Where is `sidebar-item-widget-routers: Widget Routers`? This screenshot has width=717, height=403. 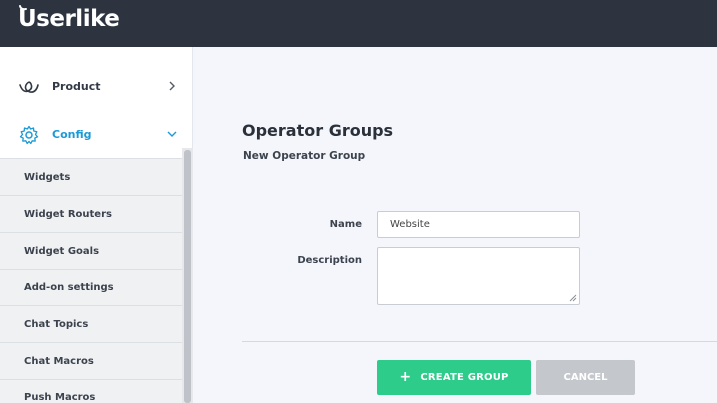 sidebar-item-widget-routers: Widget Routers is located at coordinates (91, 214).